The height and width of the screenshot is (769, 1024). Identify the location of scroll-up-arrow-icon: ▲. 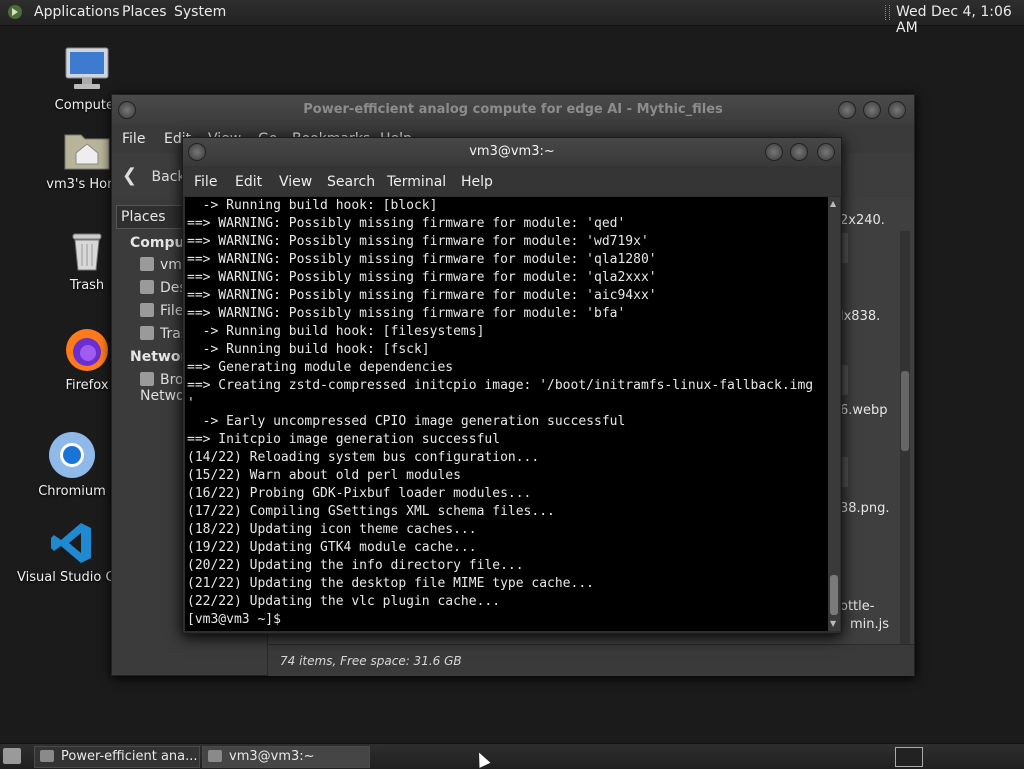
(833, 203).